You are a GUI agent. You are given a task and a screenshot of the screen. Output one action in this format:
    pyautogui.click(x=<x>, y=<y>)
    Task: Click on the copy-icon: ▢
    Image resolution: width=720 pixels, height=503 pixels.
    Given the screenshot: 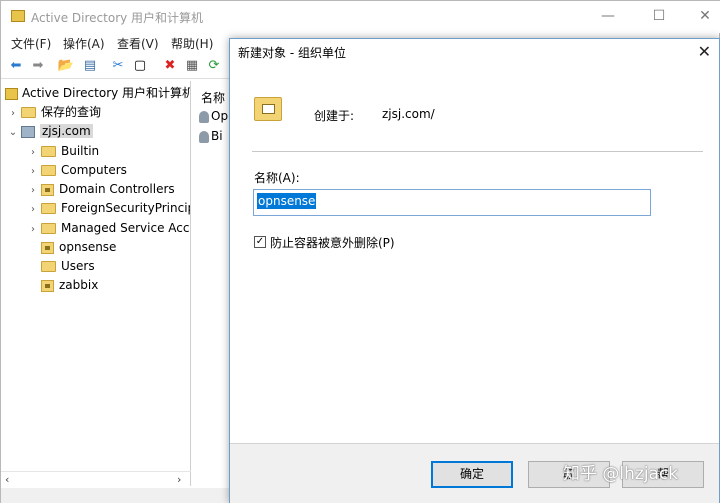 What is the action you would take?
    pyautogui.click(x=140, y=66)
    